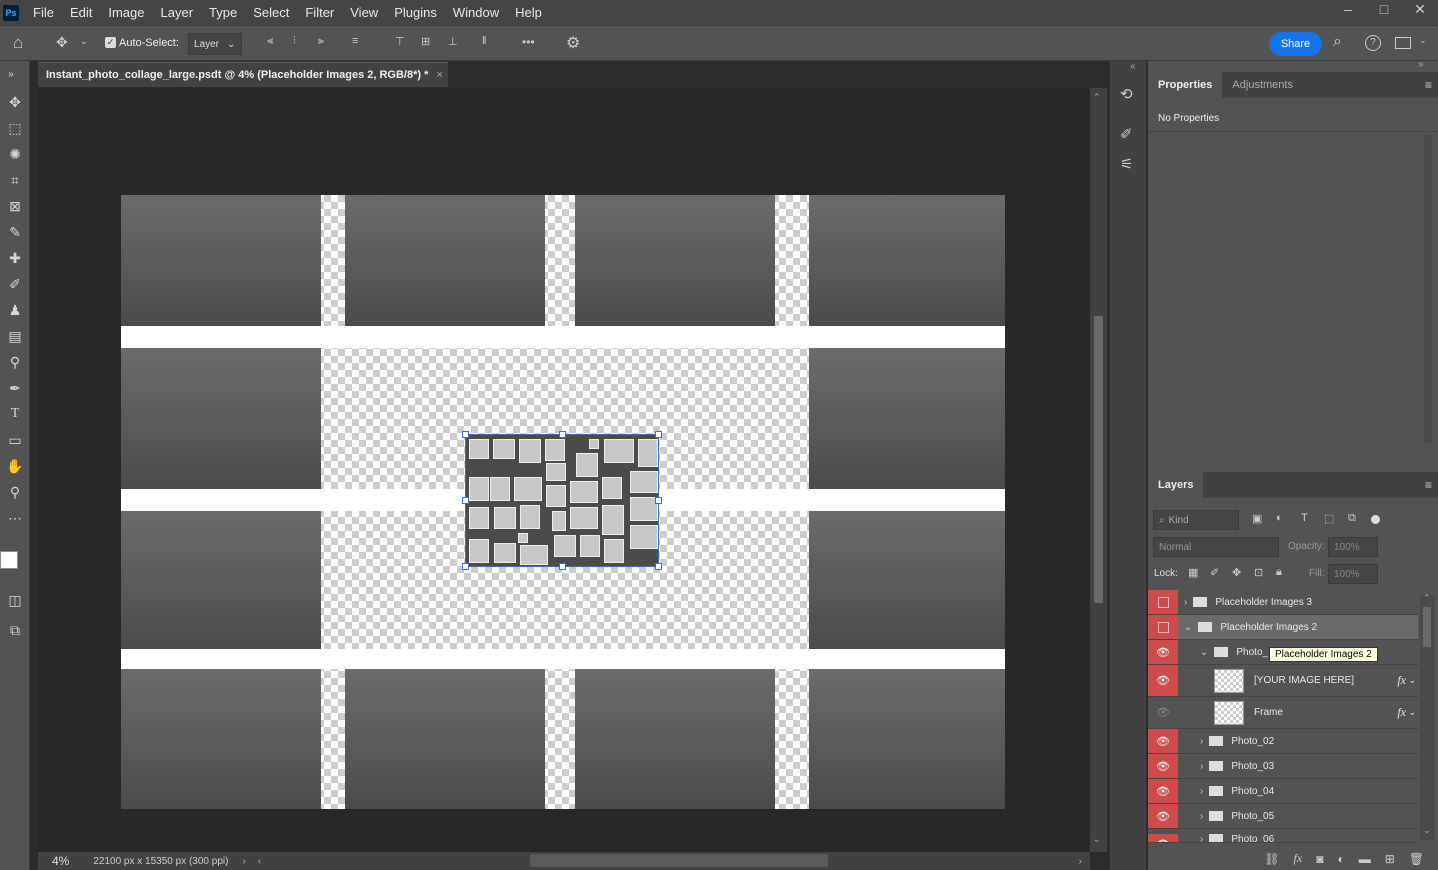 The height and width of the screenshot is (870, 1438). Describe the element at coordinates (1126, 94) in the screenshot. I see `history-icon: ⟲` at that location.